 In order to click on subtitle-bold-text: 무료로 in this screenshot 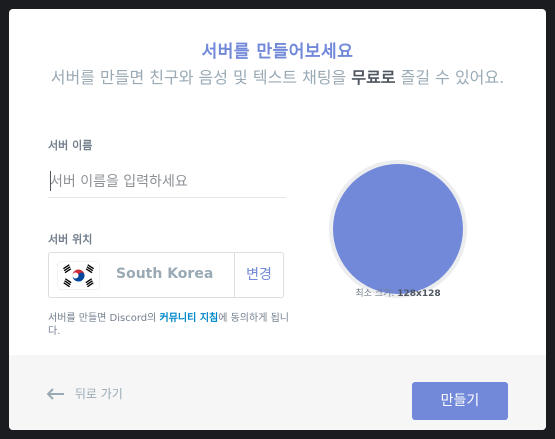, I will do `click(373, 77)`.